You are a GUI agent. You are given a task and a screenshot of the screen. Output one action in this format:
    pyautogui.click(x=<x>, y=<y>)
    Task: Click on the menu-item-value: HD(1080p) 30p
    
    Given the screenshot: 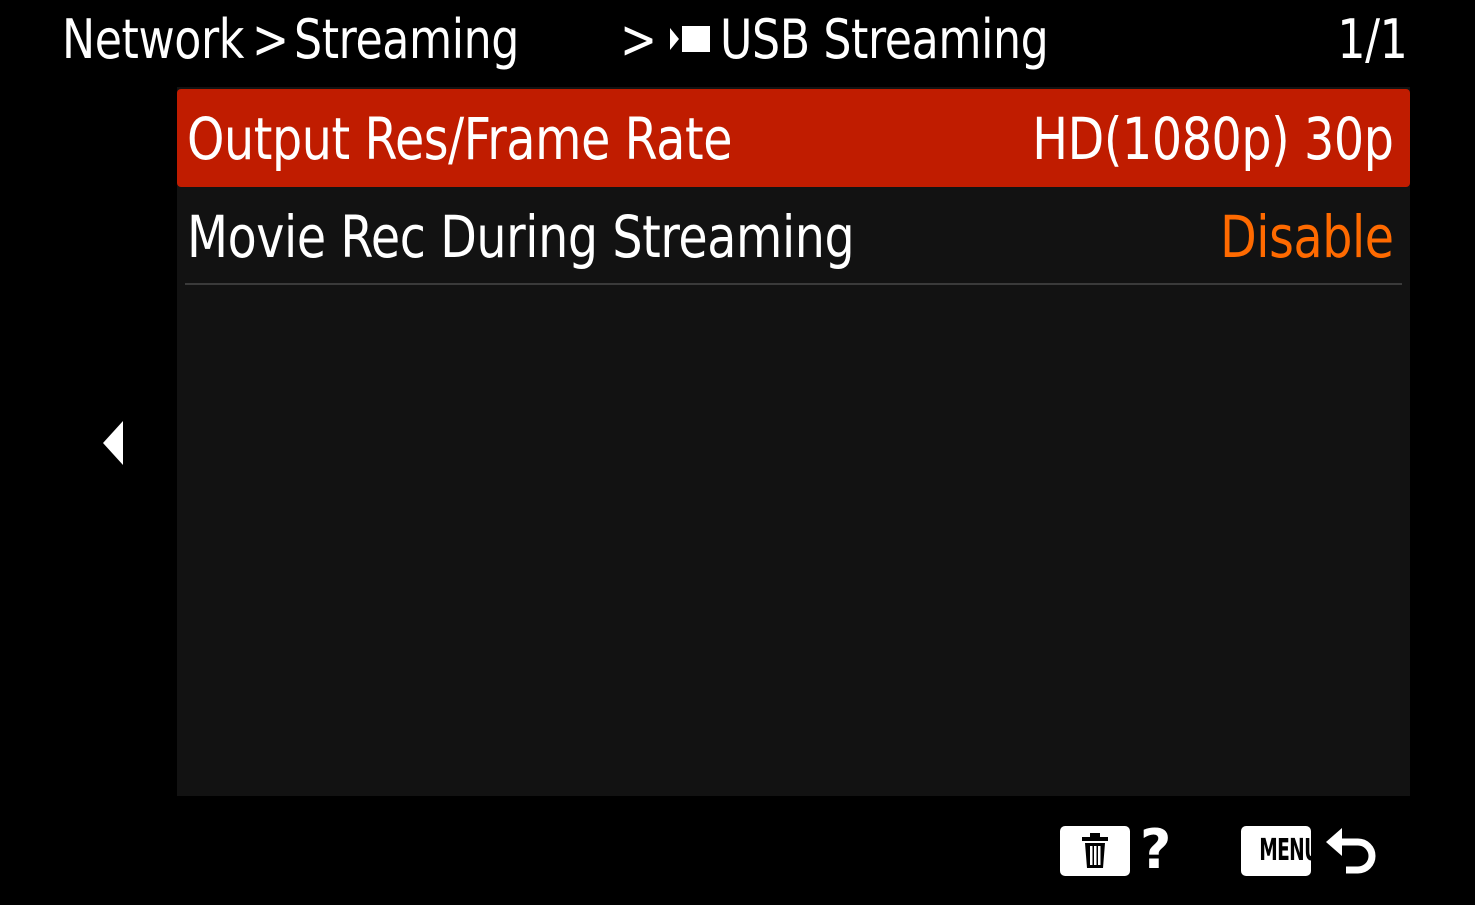 What is the action you would take?
    pyautogui.click(x=1213, y=139)
    